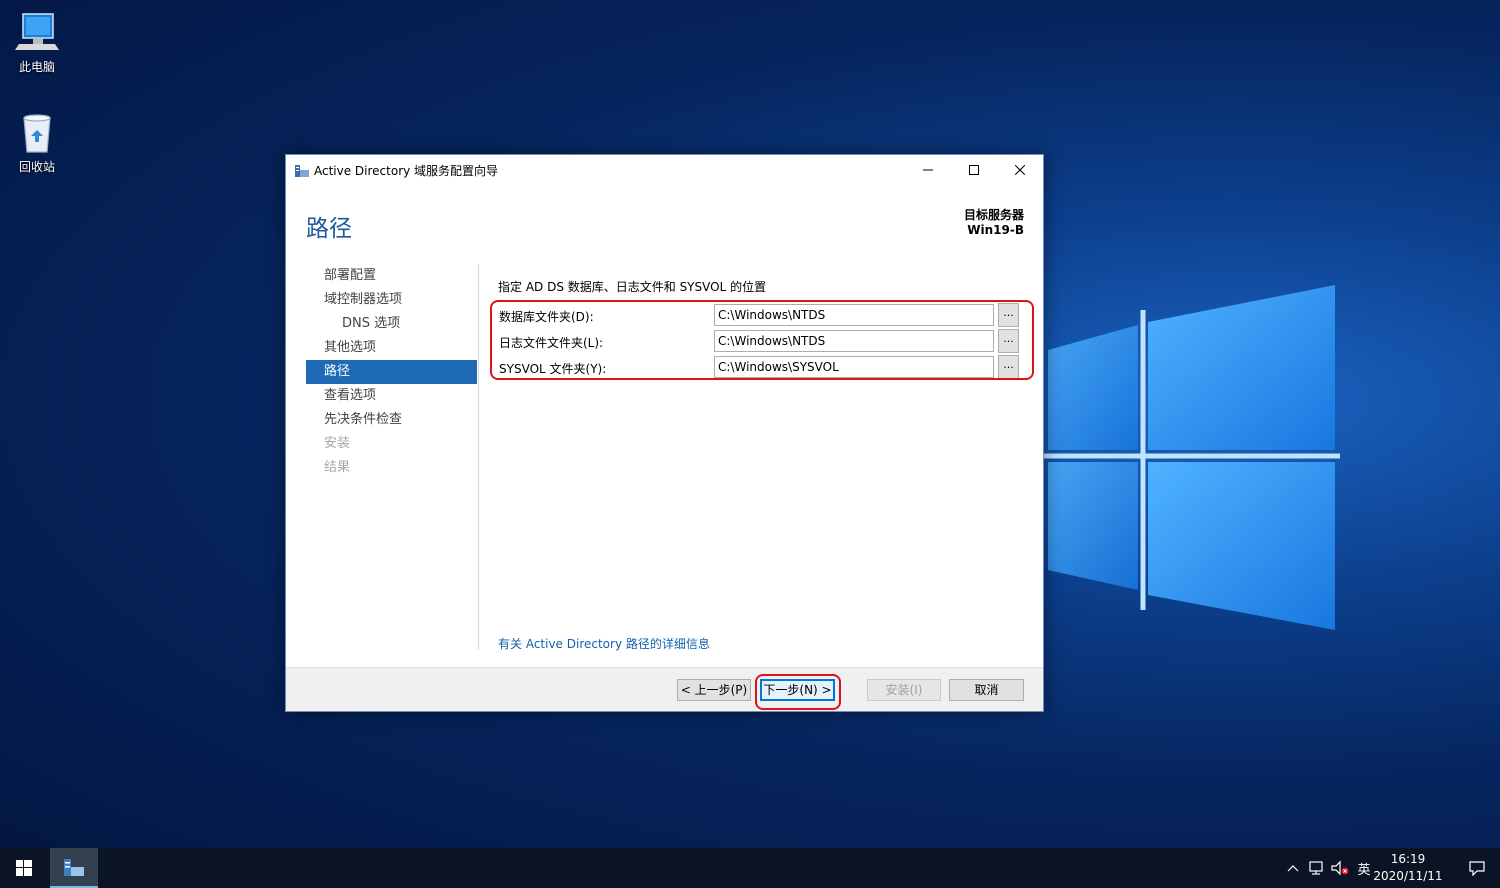 The height and width of the screenshot is (888, 1500). Describe the element at coordinates (762, 340) in the screenshot. I see `fields-highlight-box` at that location.